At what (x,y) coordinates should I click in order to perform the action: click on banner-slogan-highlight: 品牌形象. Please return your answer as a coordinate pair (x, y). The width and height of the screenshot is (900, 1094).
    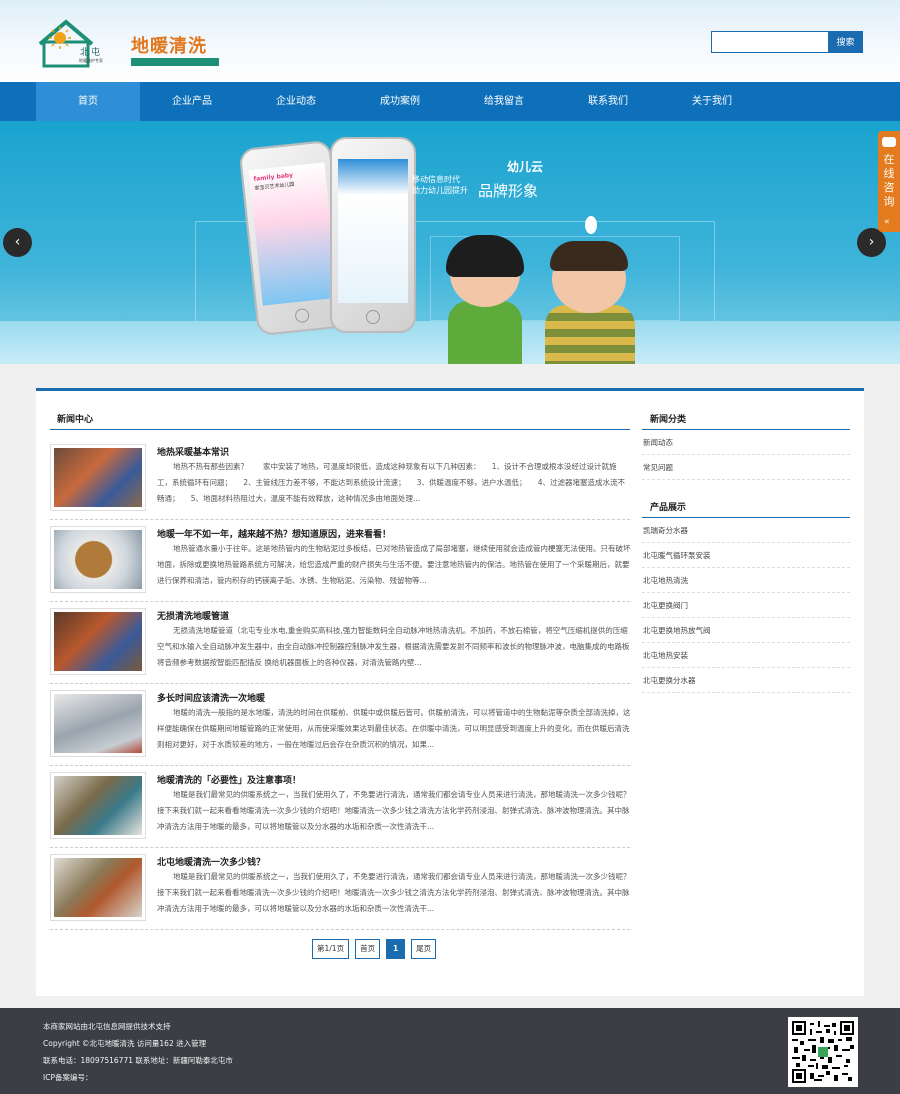
    Looking at the image, I should click on (508, 191).